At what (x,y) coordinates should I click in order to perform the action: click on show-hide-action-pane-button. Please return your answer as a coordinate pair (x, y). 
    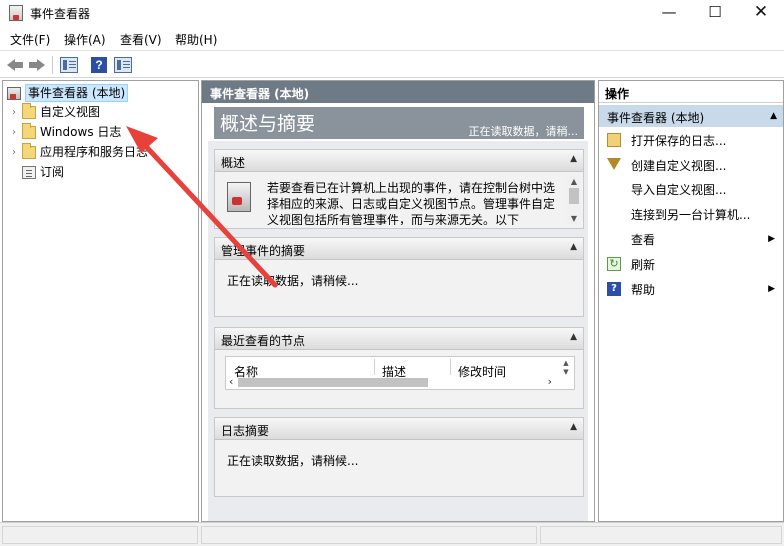
    Looking at the image, I should click on (123, 65).